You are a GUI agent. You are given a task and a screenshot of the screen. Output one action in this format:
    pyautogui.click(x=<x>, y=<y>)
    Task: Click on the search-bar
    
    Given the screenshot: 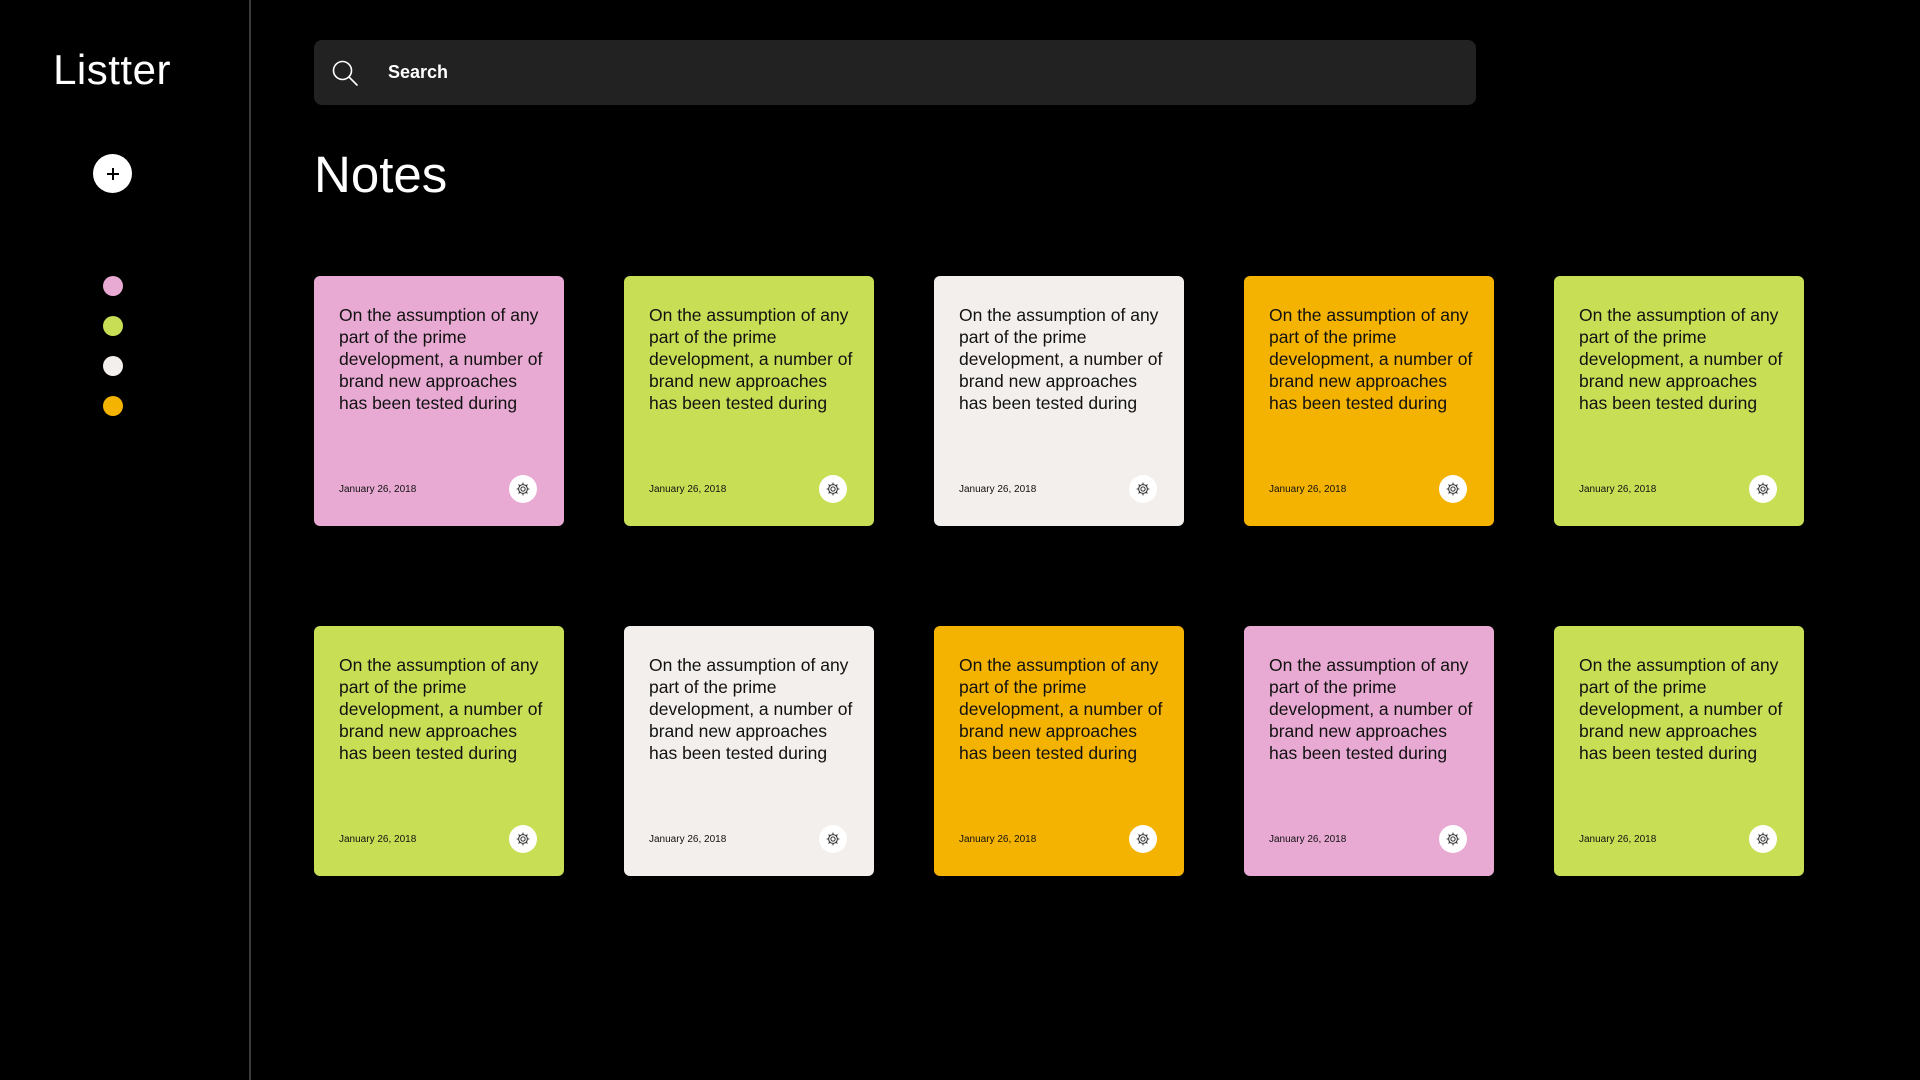 What is the action you would take?
    pyautogui.click(x=895, y=72)
    